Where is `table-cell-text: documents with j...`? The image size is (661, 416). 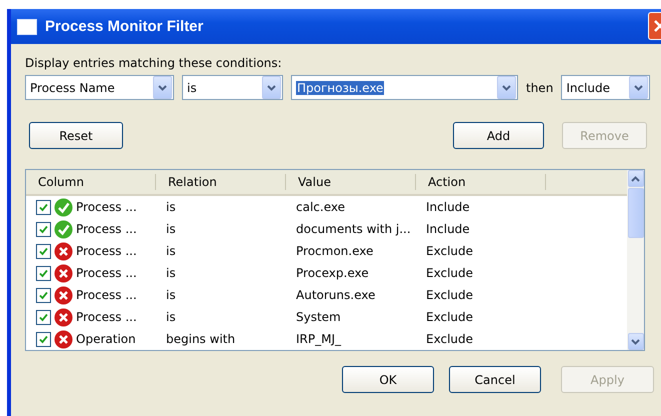 table-cell-text: documents with j... is located at coordinates (353, 229).